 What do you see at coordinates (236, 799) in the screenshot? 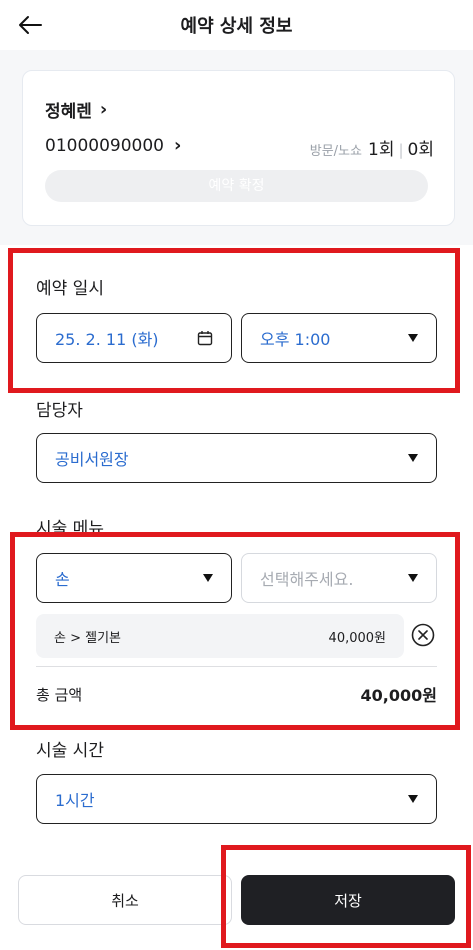
I see `duration-select: 1시간` at bounding box center [236, 799].